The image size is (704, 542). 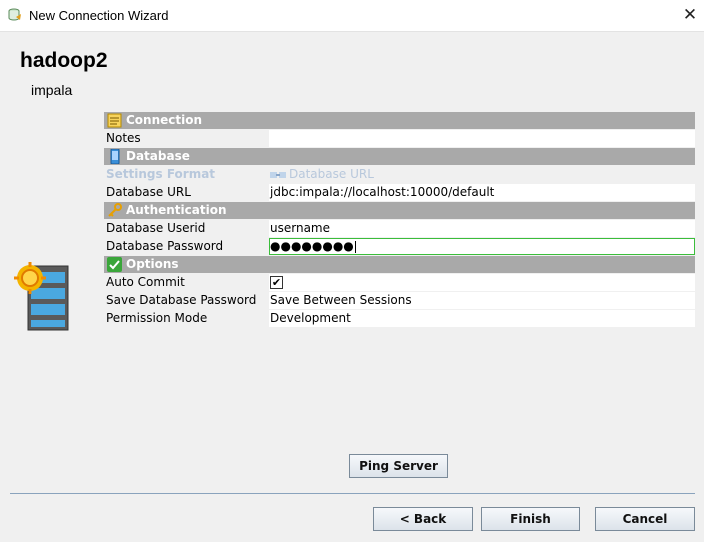 What do you see at coordinates (157, 318) in the screenshot?
I see `permission-mode-label: Permission Mode` at bounding box center [157, 318].